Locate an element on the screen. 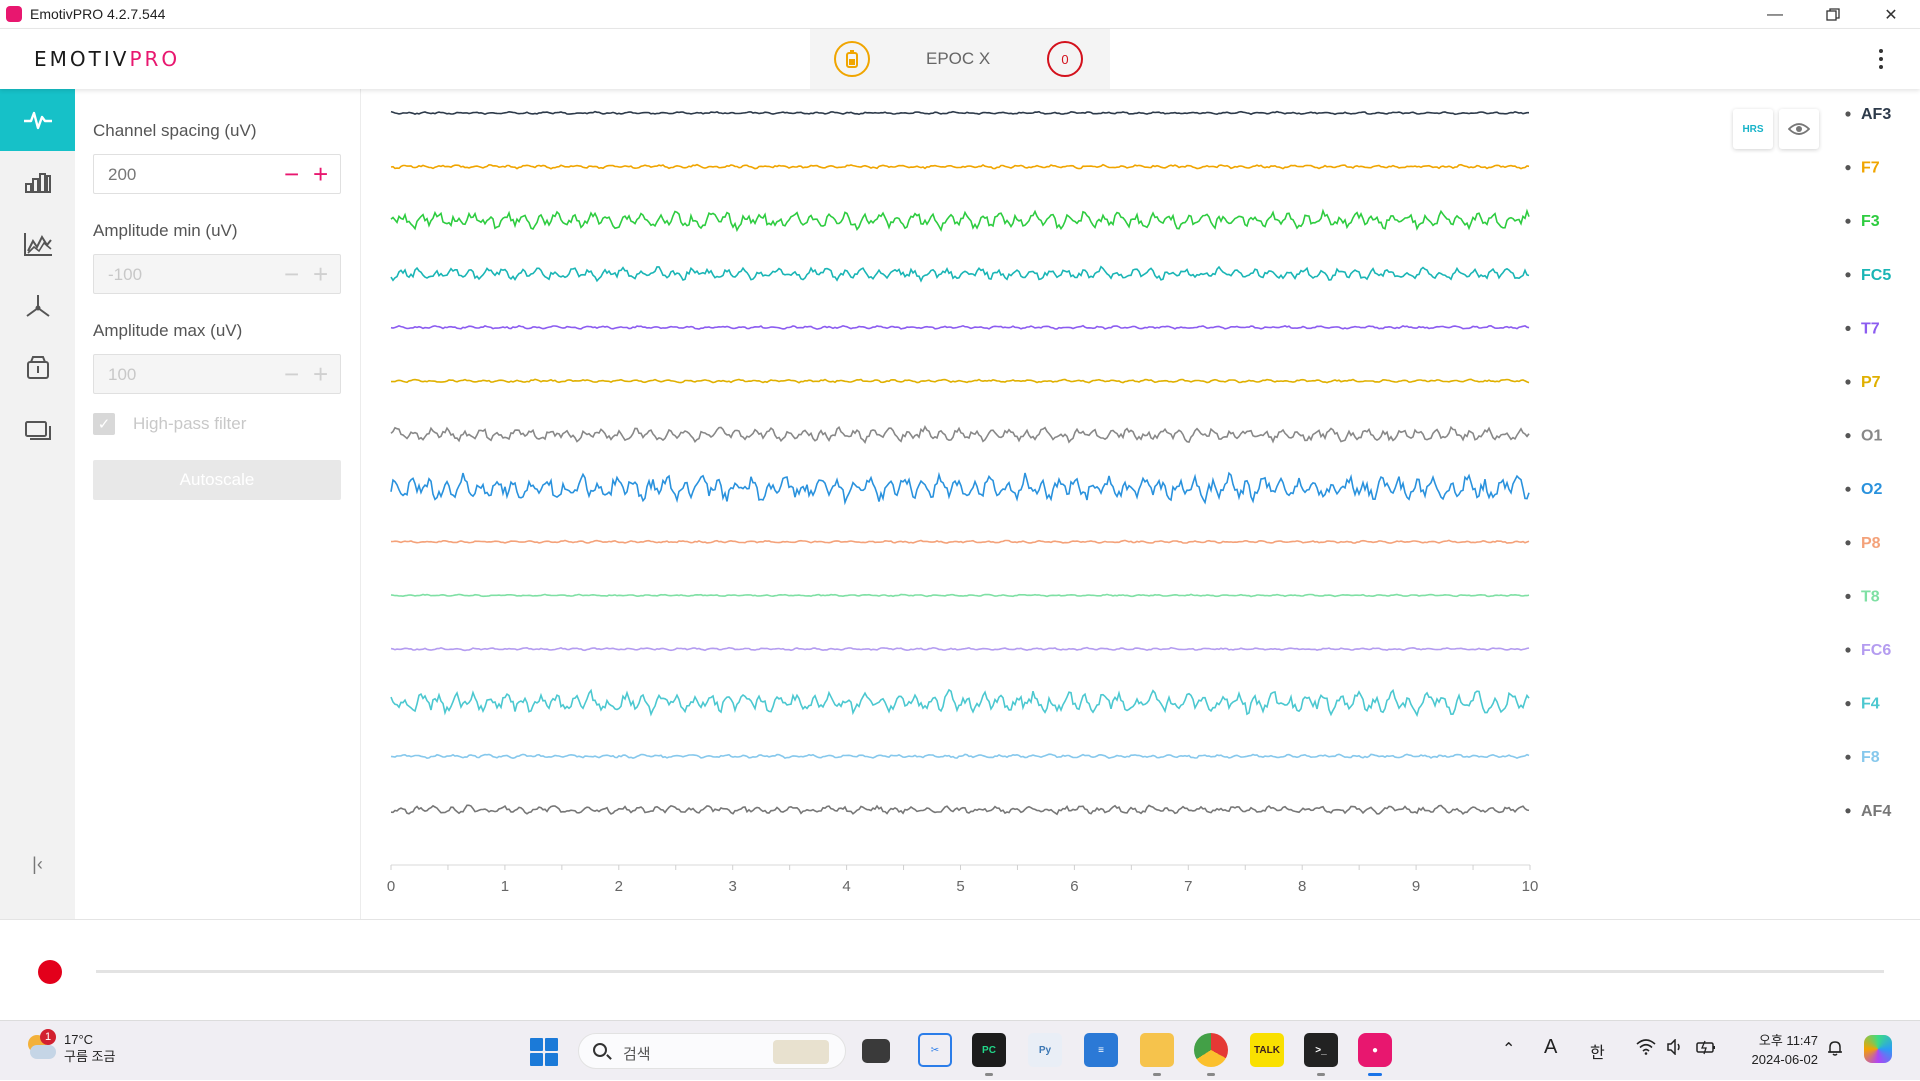 Image resolution: width=1920 pixels, height=1081 pixels. channel-spacing-label: Channel spacing (uV) is located at coordinates (175, 130).